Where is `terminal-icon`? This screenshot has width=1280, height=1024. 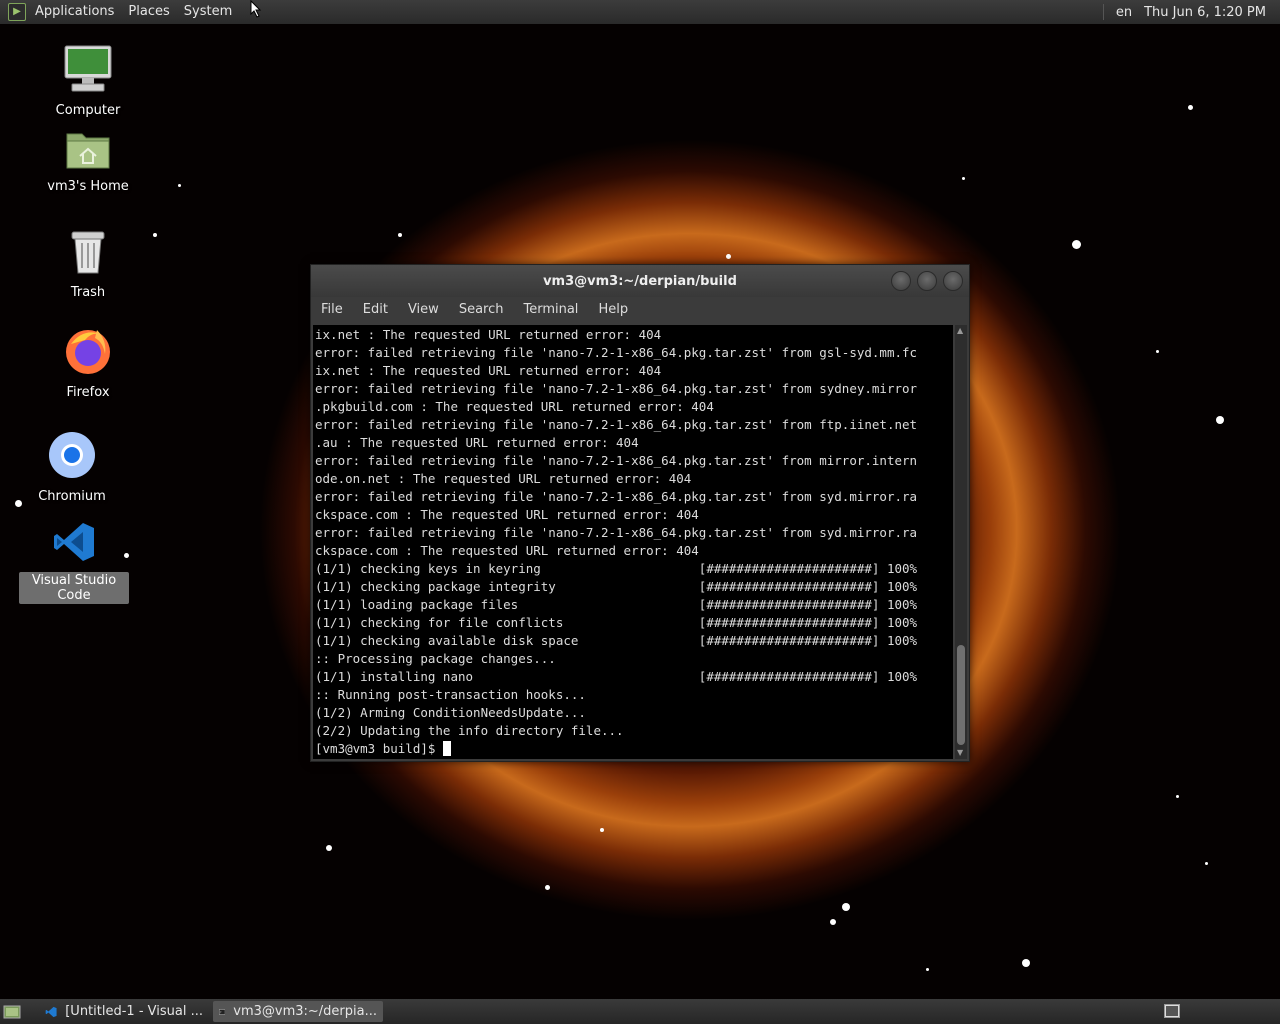 terminal-icon is located at coordinates (222, 1011).